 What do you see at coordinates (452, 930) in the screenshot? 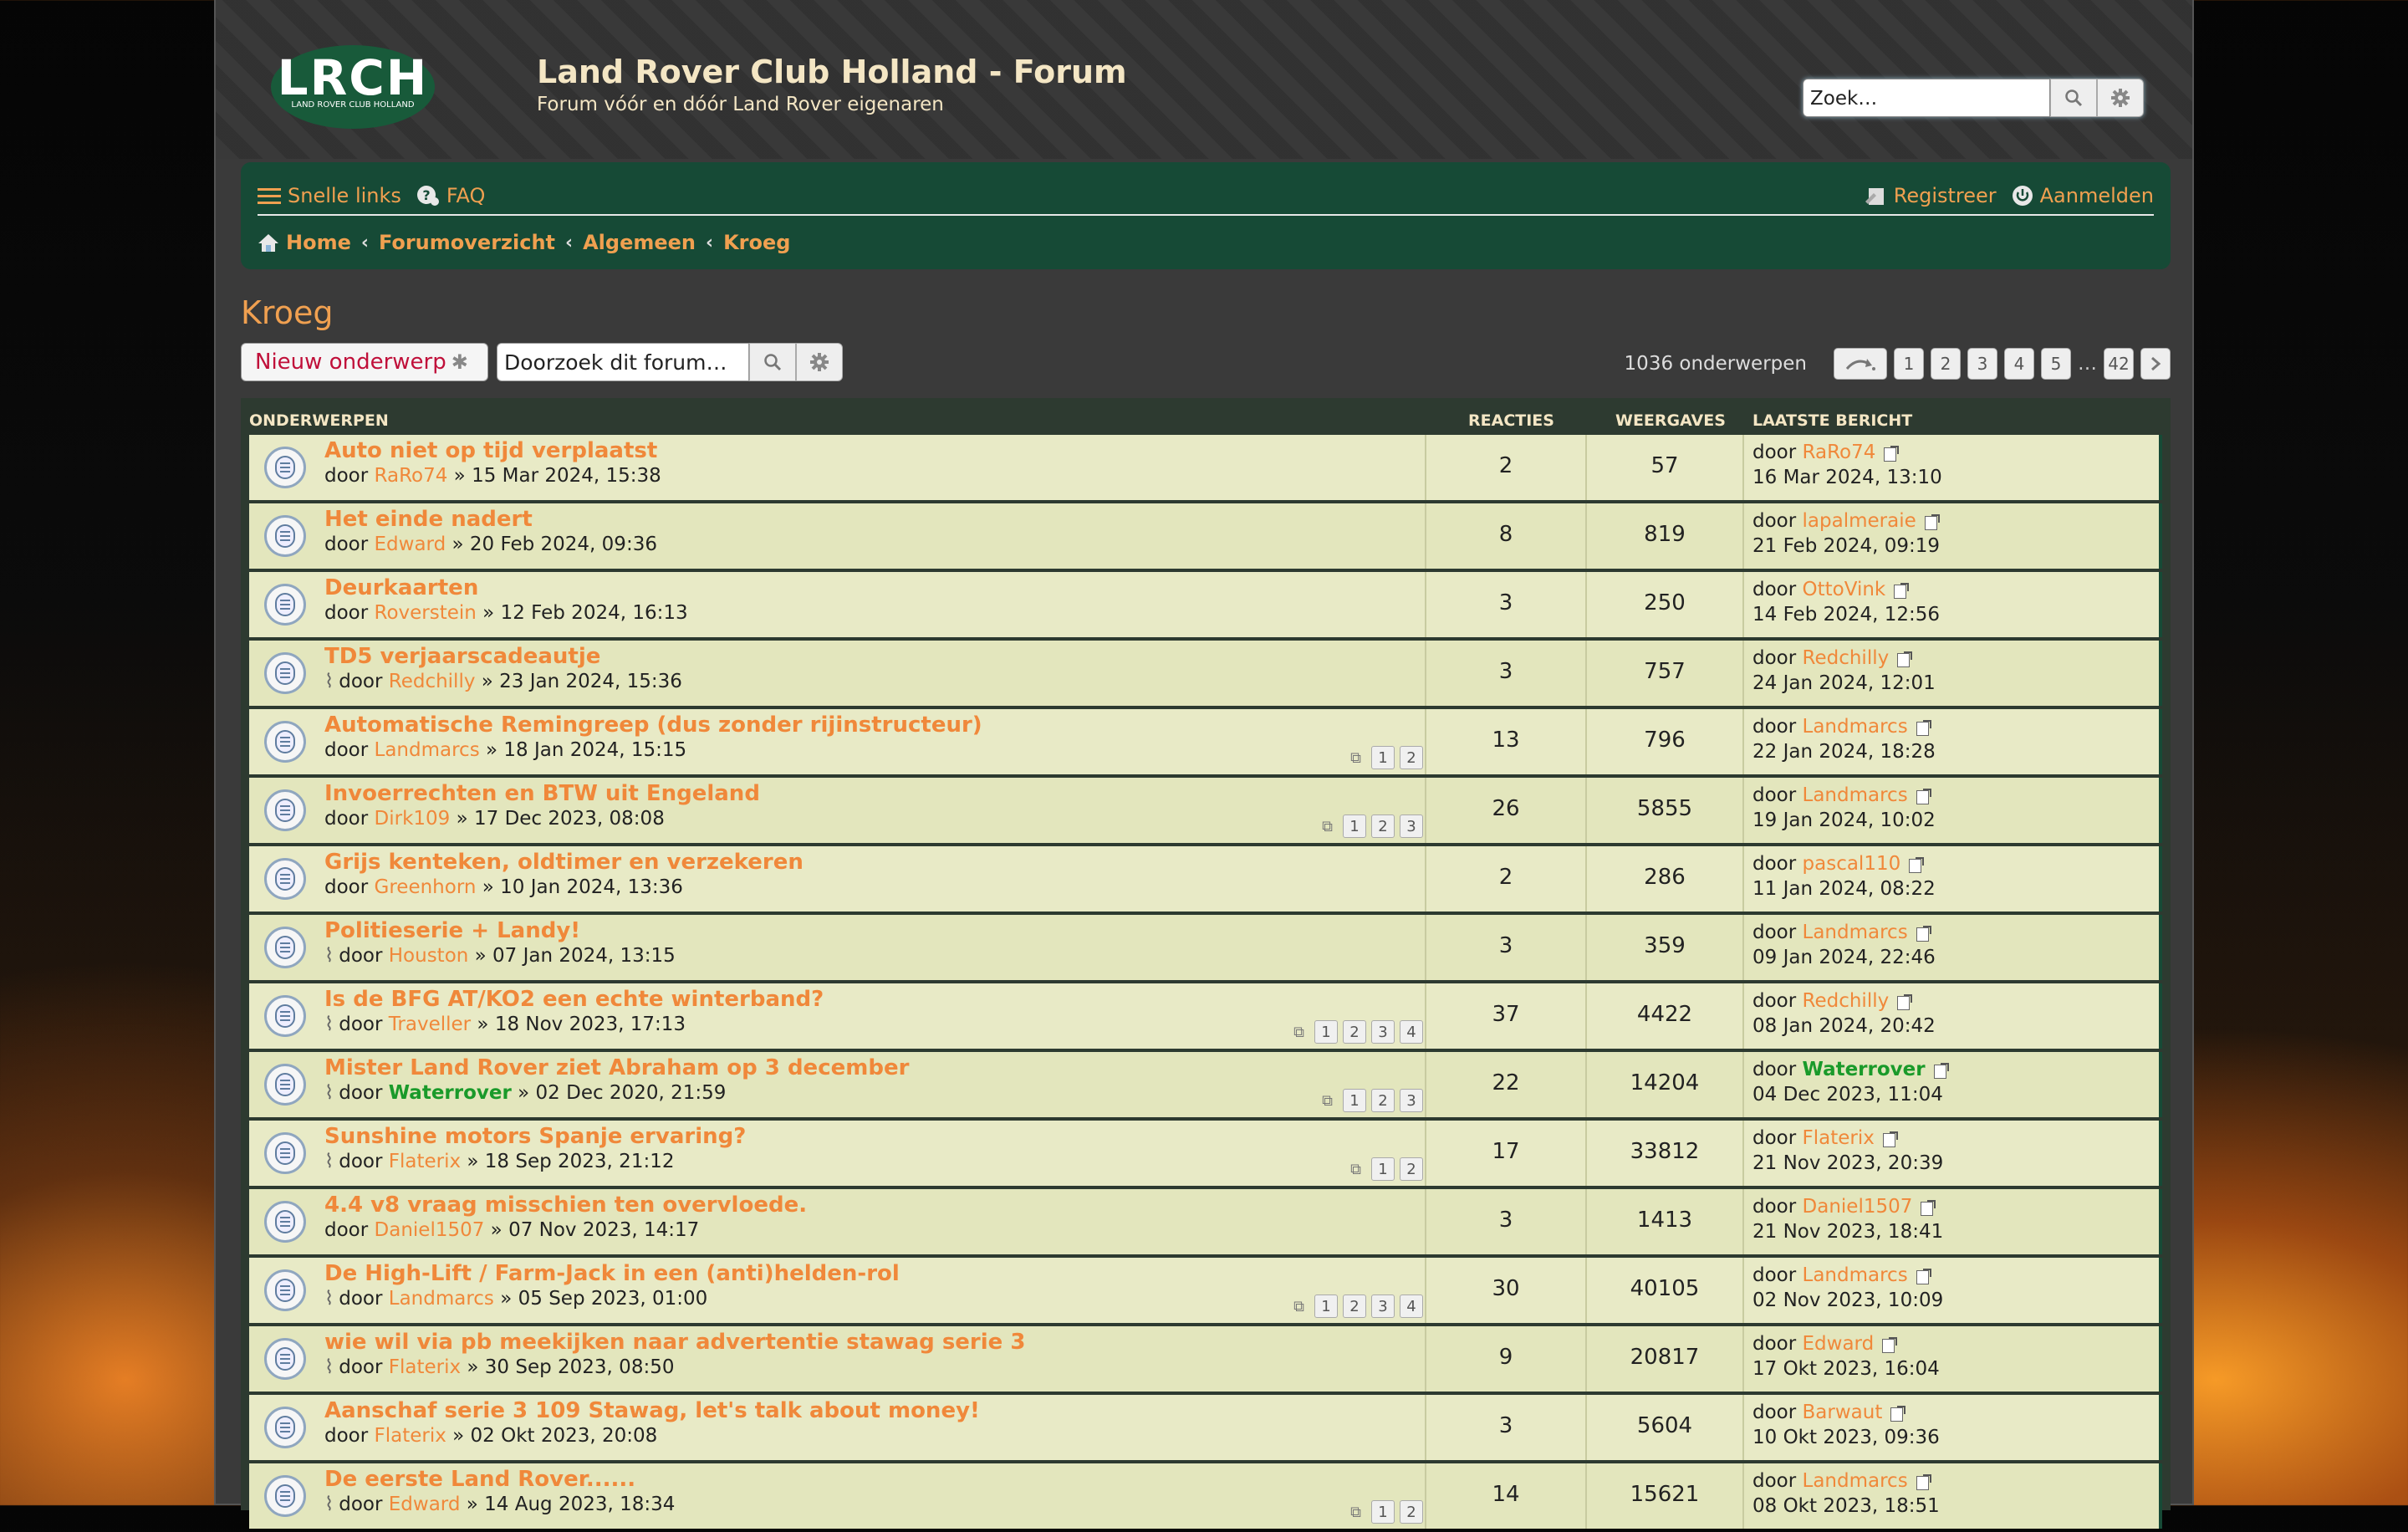
I see `topic-title: Politieserie + Landy!` at bounding box center [452, 930].